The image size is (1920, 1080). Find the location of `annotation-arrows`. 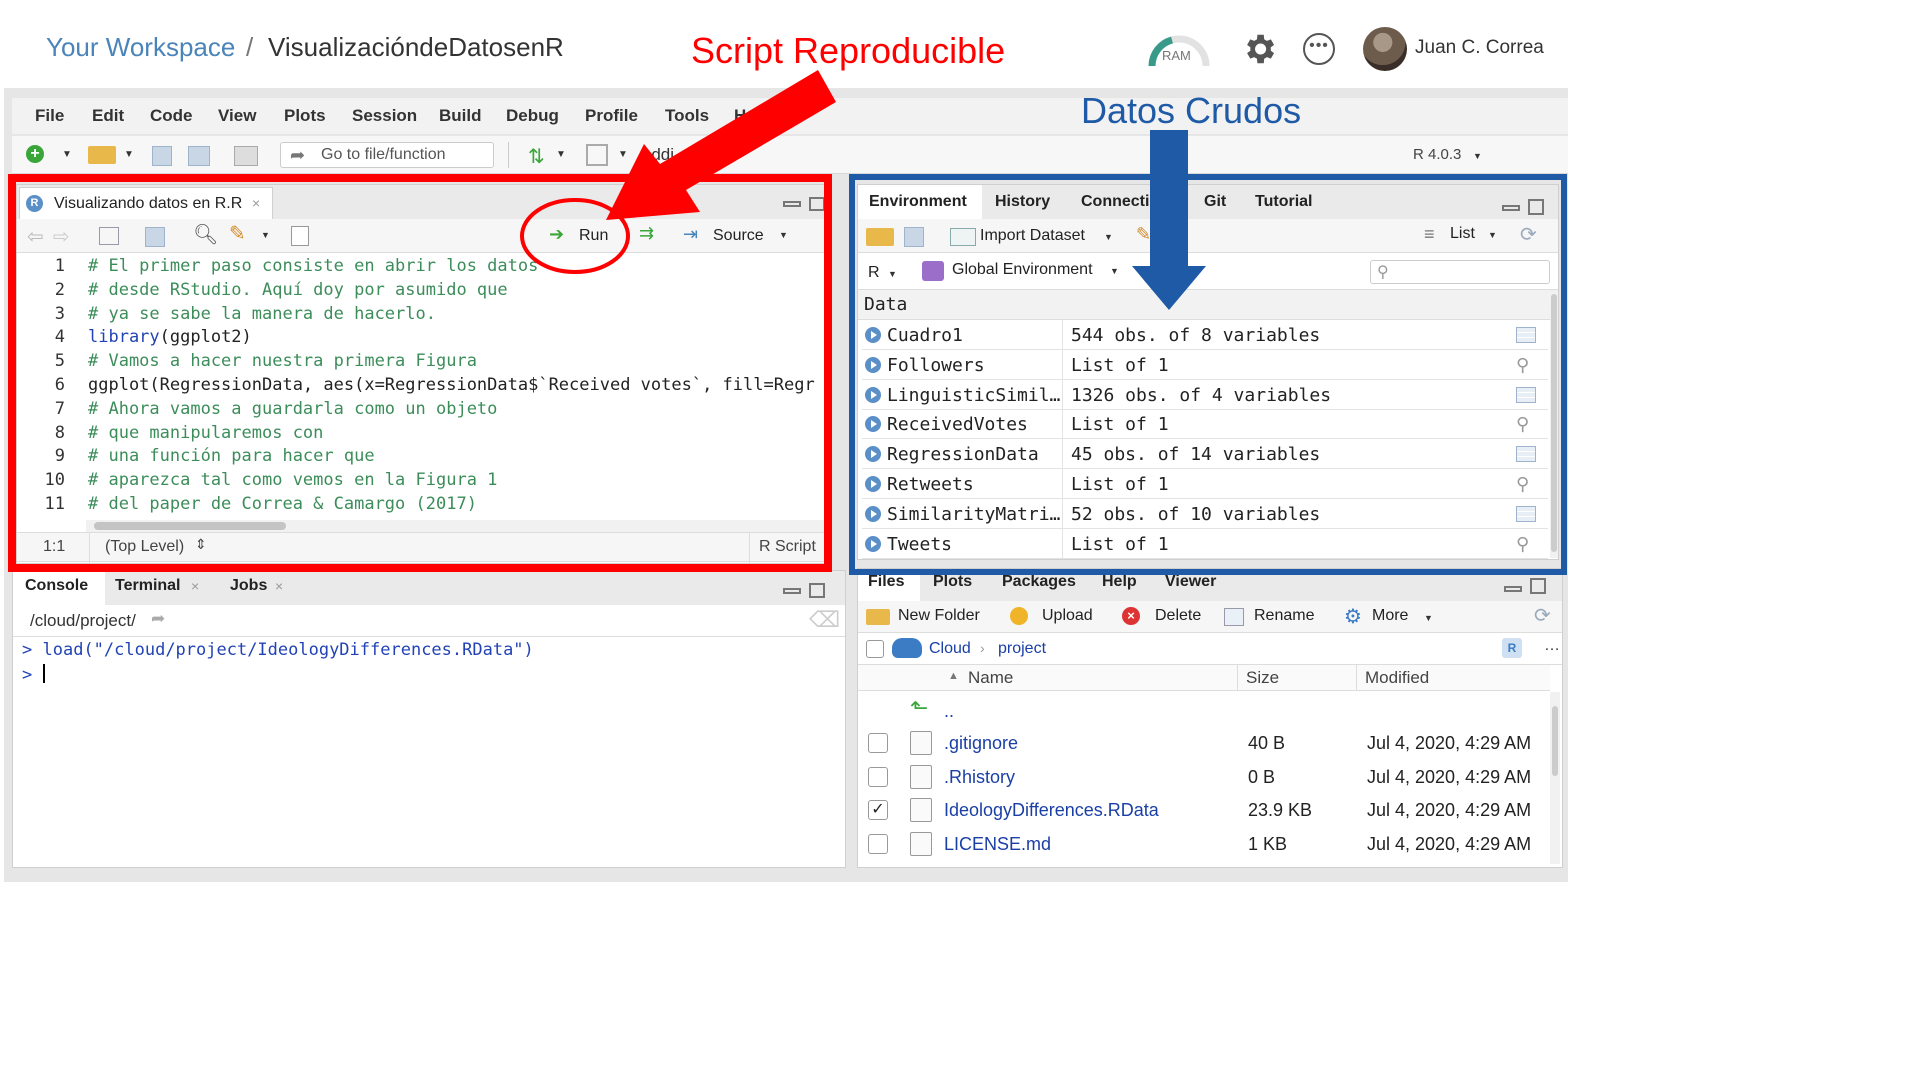

annotation-arrows is located at coordinates (863, 190).